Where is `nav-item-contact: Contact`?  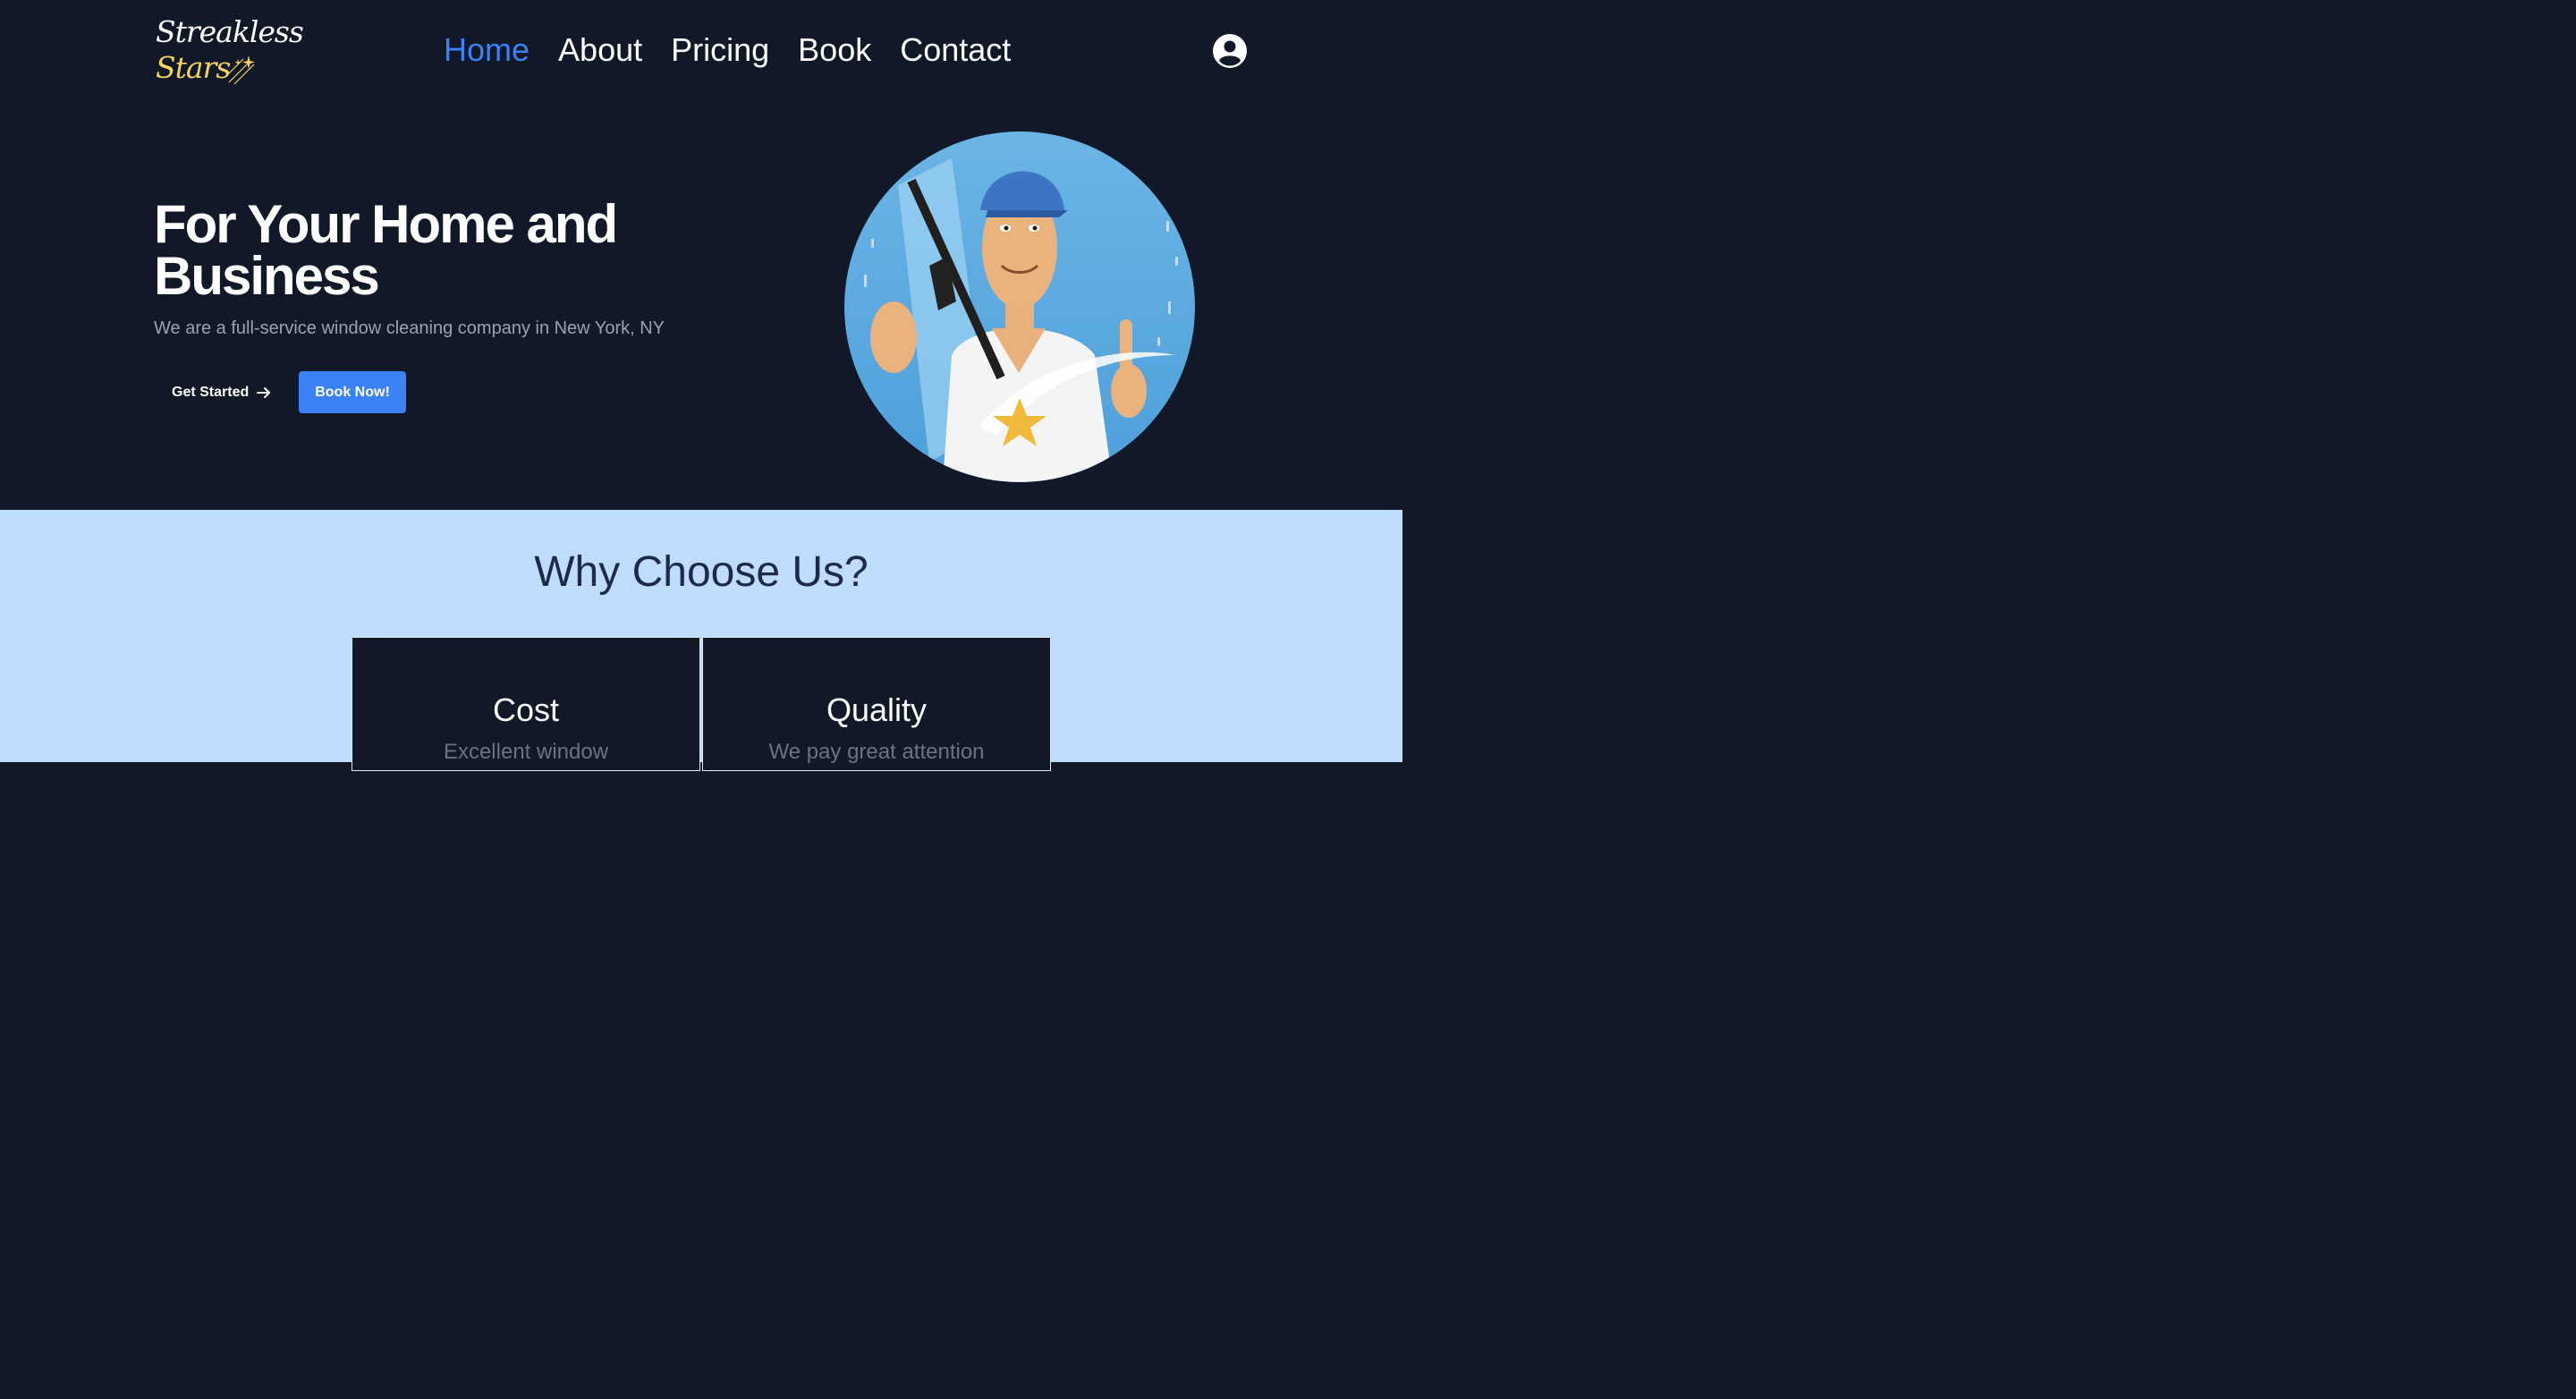
nav-item-contact: Contact is located at coordinates (955, 50).